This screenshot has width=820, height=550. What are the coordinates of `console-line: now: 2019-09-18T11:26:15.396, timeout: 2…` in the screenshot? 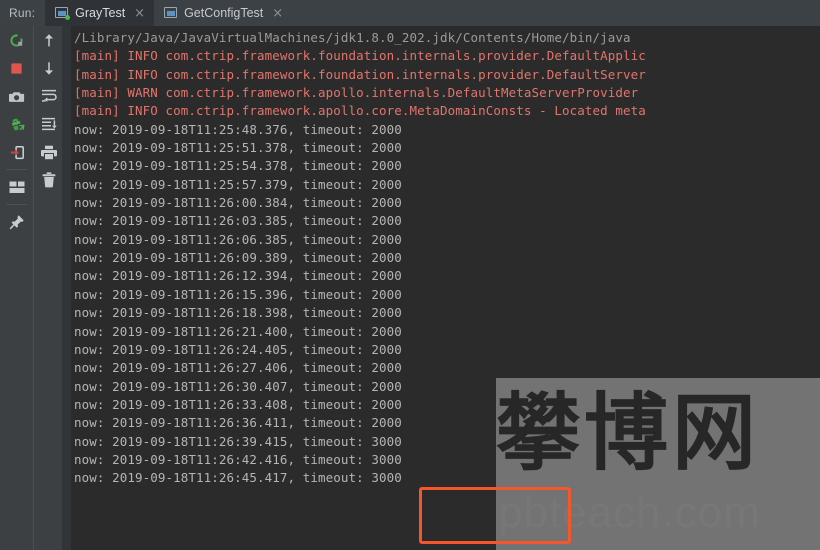 It's located at (238, 294).